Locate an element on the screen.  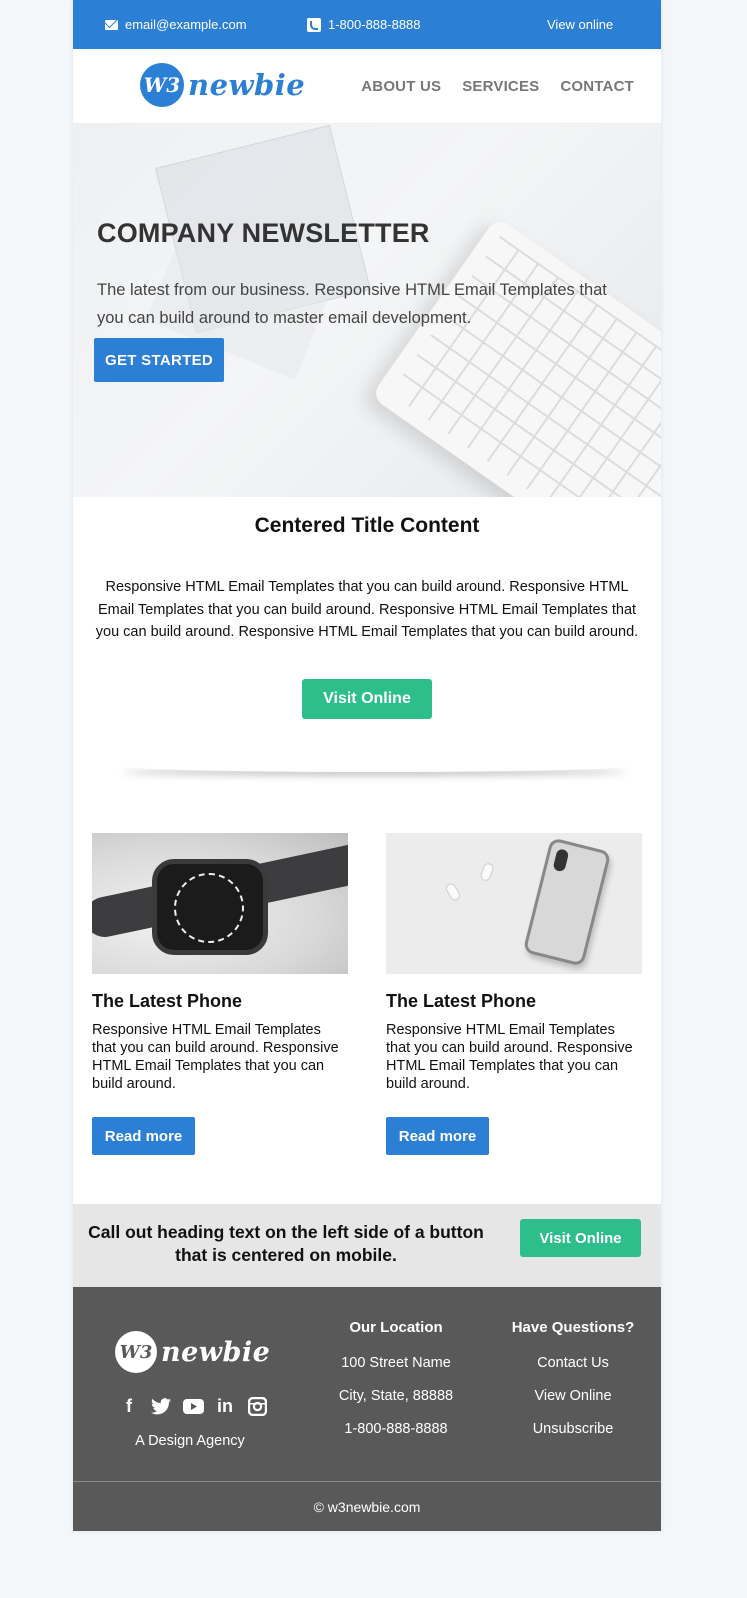
instagram-icon is located at coordinates (257, 1406).